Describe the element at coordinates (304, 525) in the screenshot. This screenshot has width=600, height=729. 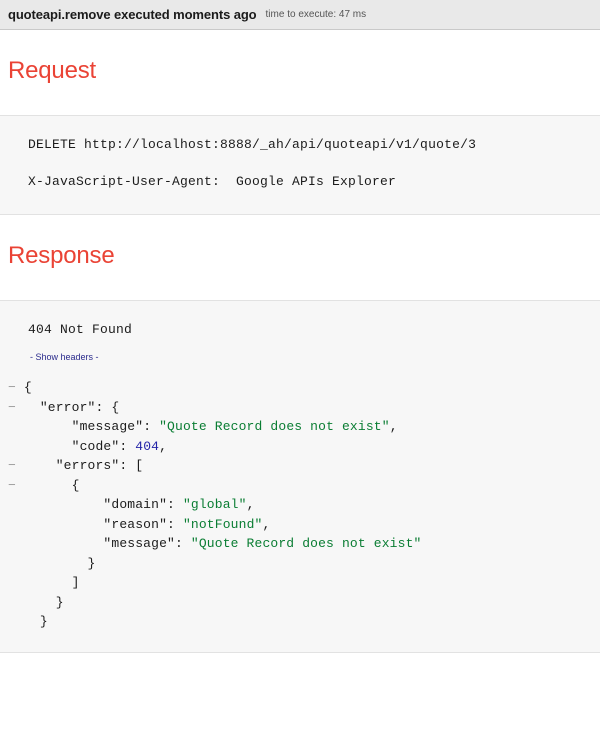
I see `json-line: "reason": "notFound",` at that location.